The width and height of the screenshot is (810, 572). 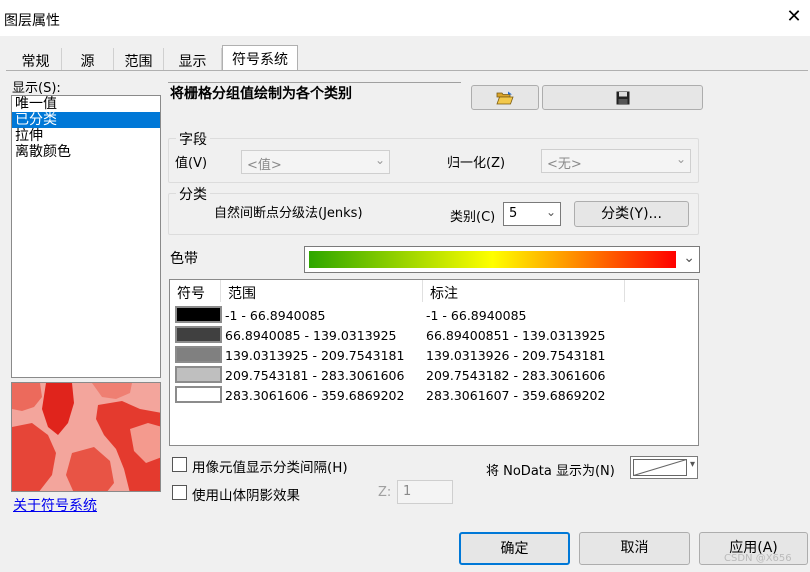 What do you see at coordinates (314, 375) in the screenshot?
I see `range-cell: 209.7543181 - 283.3061606` at bounding box center [314, 375].